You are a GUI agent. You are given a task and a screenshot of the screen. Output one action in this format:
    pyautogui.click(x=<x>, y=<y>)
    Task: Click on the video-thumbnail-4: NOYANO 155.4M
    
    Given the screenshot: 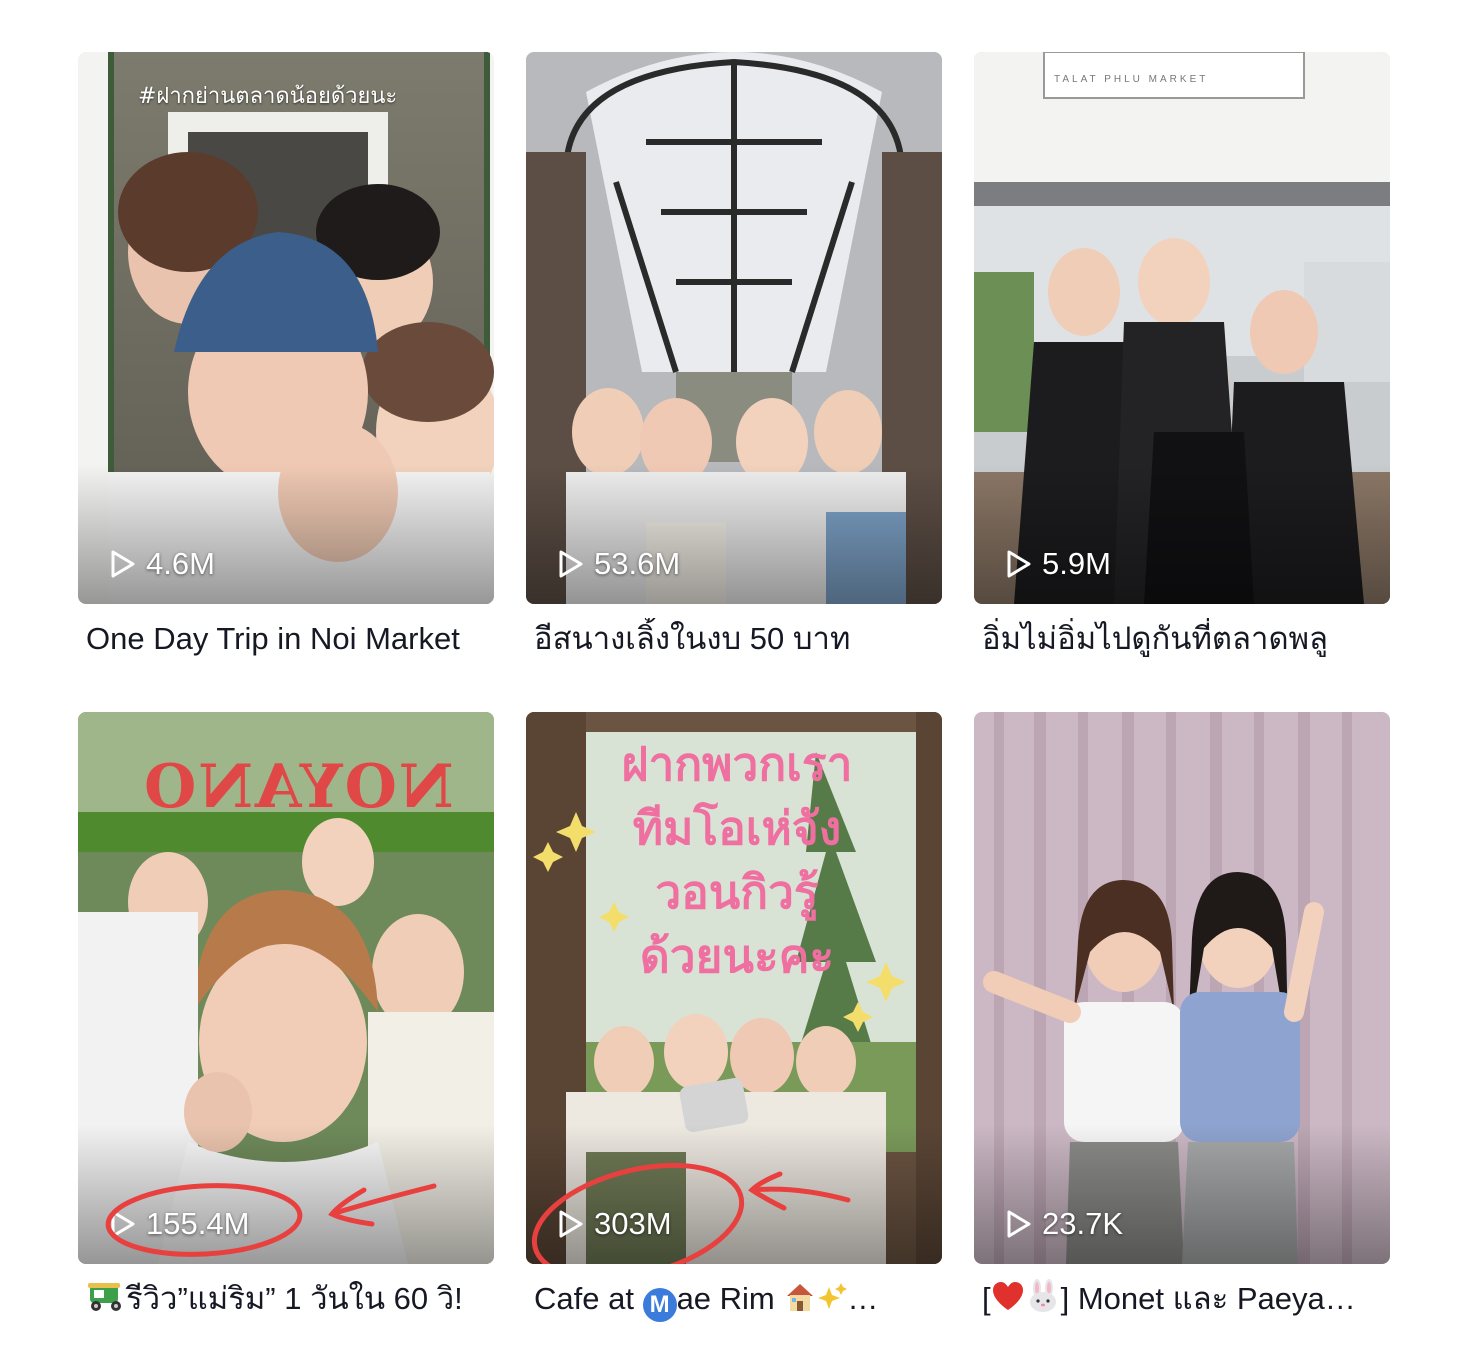 What is the action you would take?
    pyautogui.click(x=286, y=988)
    